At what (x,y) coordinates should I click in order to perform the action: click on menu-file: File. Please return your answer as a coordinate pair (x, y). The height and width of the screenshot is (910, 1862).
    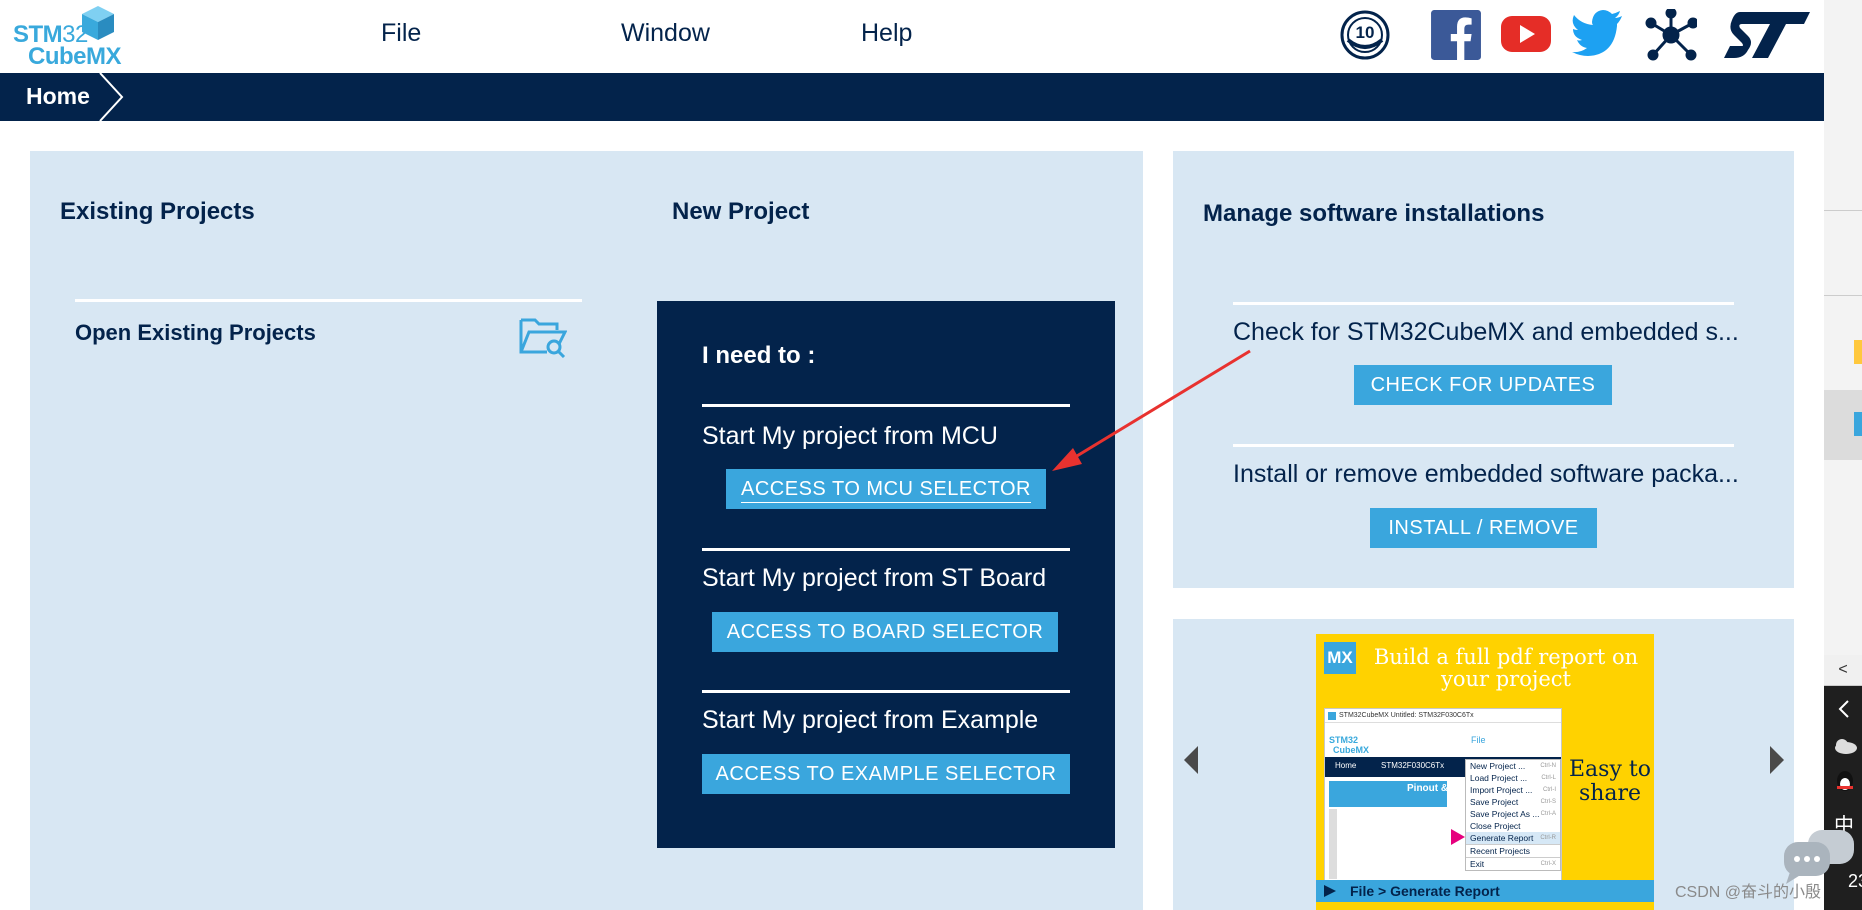
    Looking at the image, I should click on (401, 33).